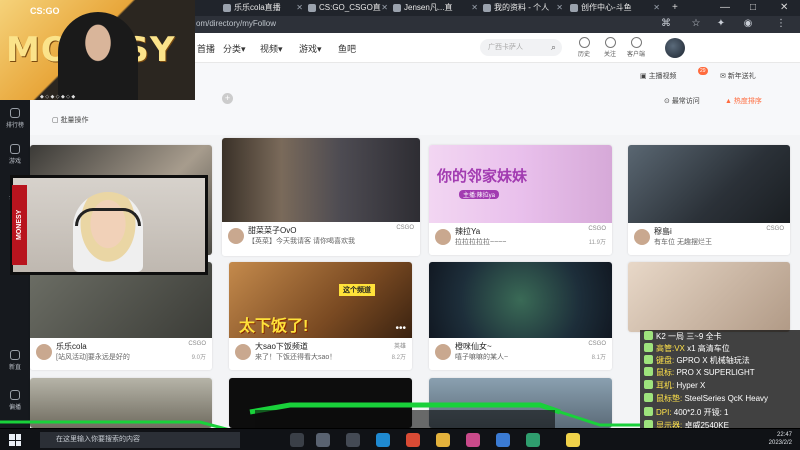 The image size is (800, 450). I want to click on menu-icon: ⋮, so click(781, 24).